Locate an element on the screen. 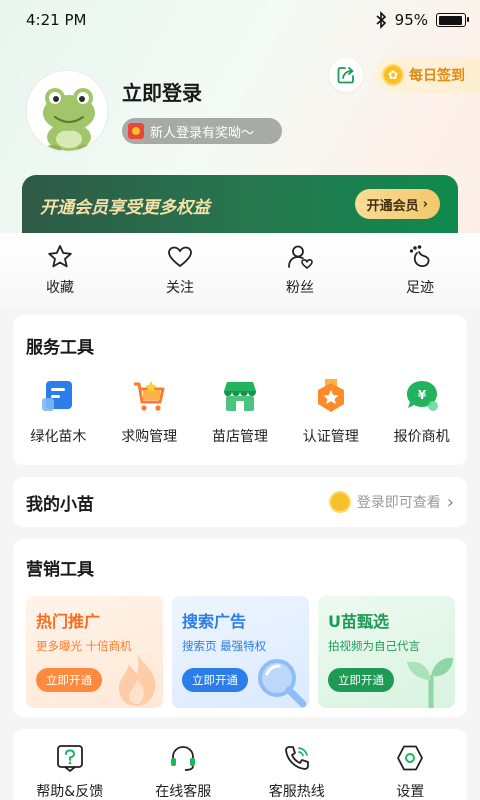 This screenshot has width=480, height=800. service-tools-title: 服务工具 is located at coordinates (60, 348).